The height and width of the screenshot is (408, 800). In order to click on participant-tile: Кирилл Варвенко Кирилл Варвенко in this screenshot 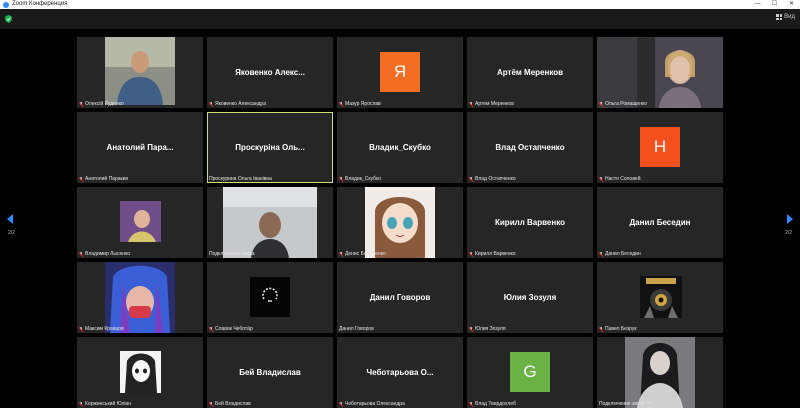, I will do `click(530, 222)`.